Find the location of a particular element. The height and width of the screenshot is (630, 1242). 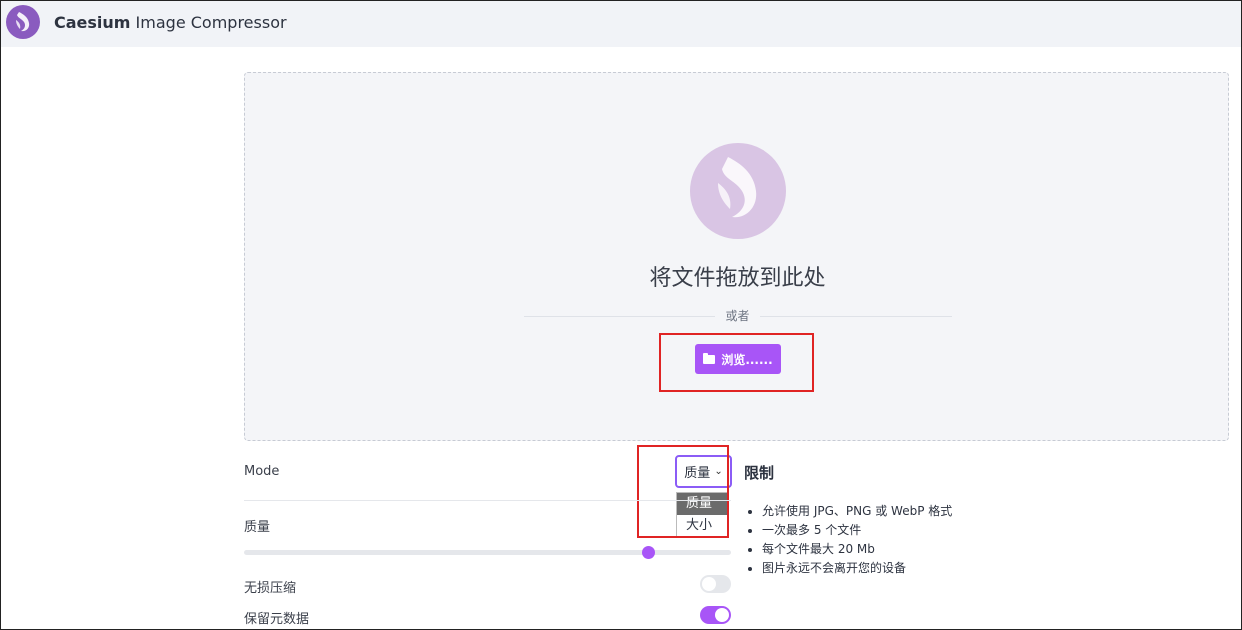

caesium-logo-icon is located at coordinates (23, 22).